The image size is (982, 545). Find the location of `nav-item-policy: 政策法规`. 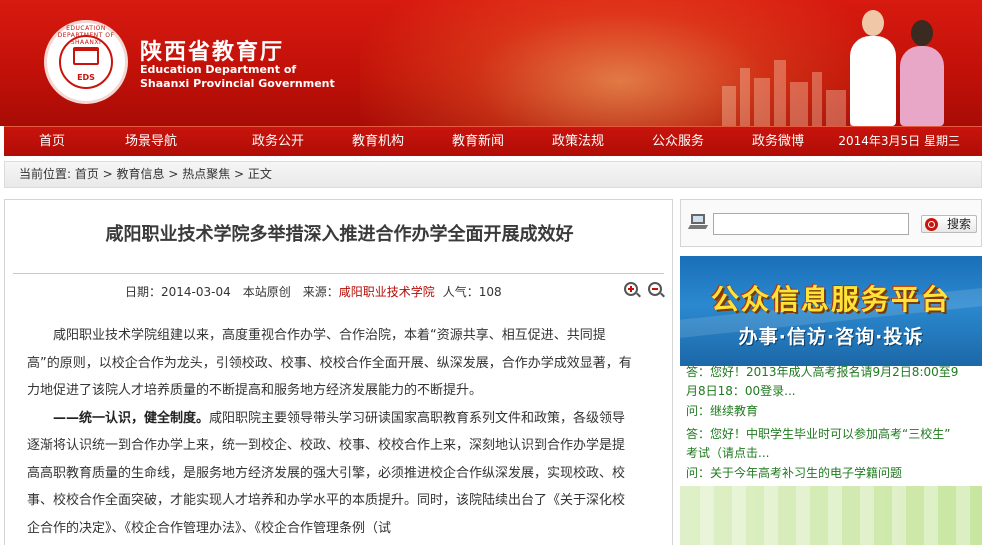

nav-item-policy: 政策法规 is located at coordinates (578, 142).